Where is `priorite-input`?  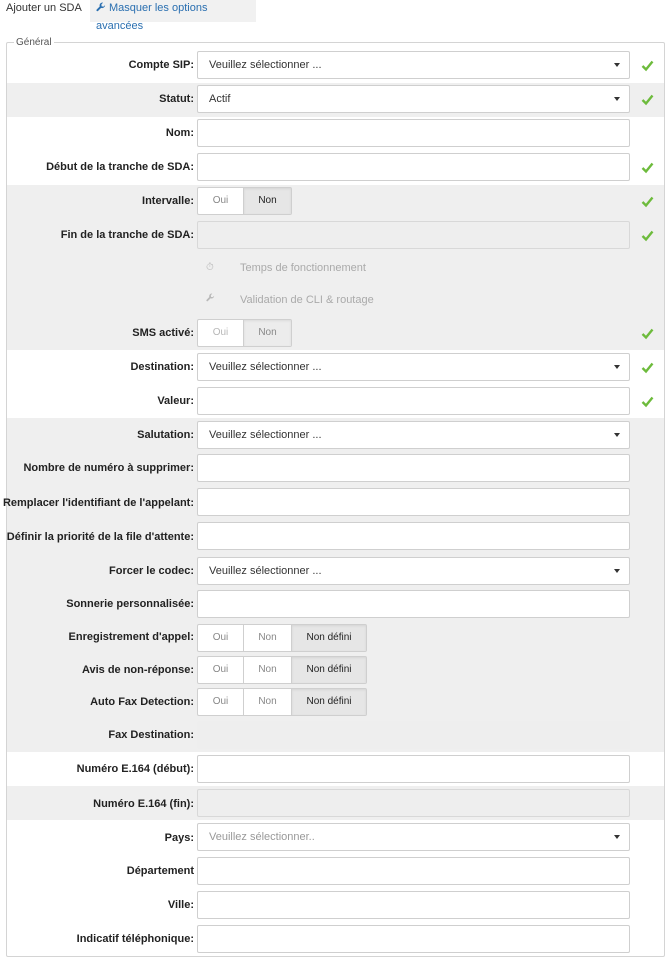 priorite-input is located at coordinates (413, 536).